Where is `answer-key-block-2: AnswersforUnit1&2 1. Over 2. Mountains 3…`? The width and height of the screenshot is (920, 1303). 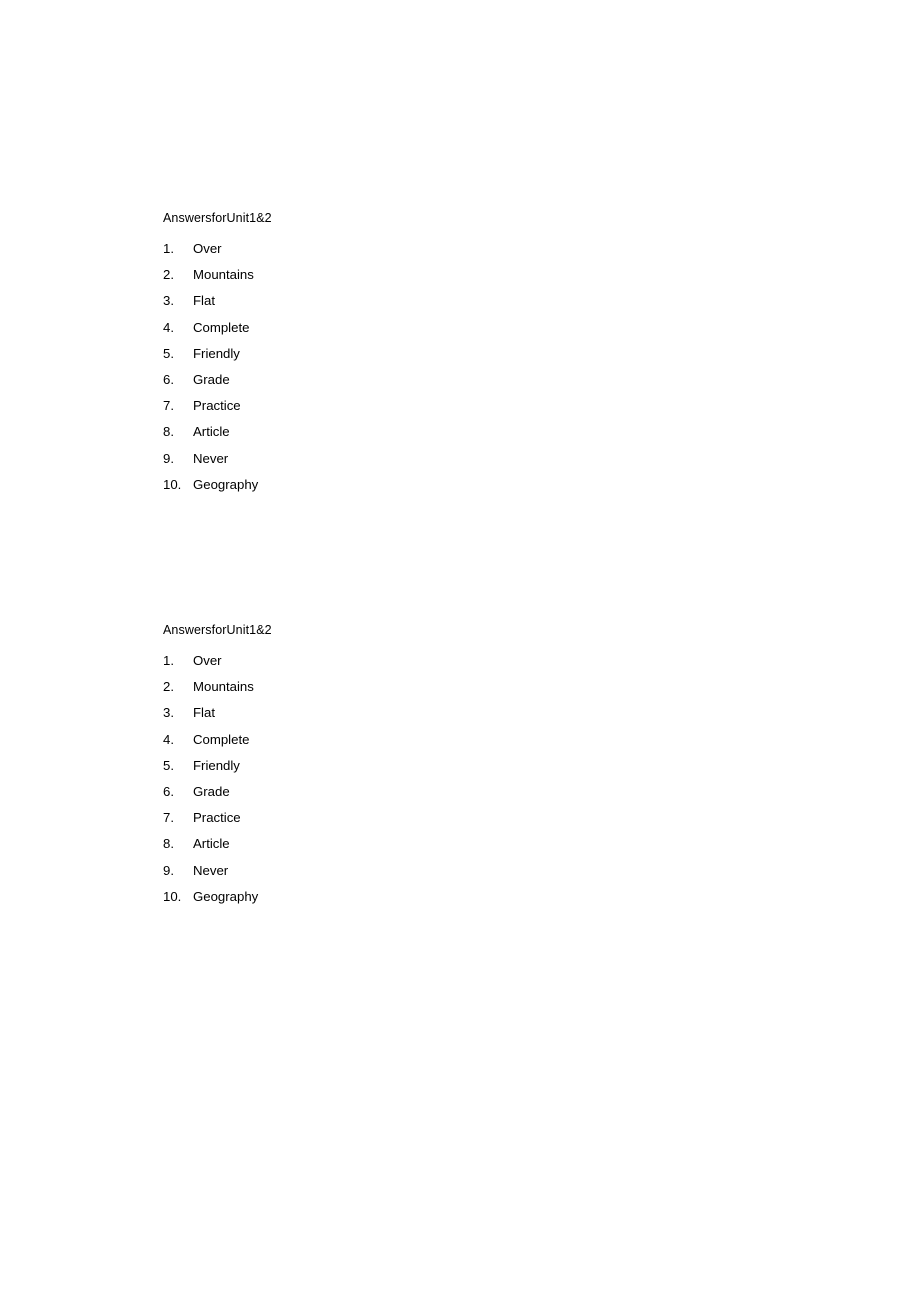 answer-key-block-2: AnswersforUnit1&2 1. Over 2. Mountains 3… is located at coordinates (217, 766).